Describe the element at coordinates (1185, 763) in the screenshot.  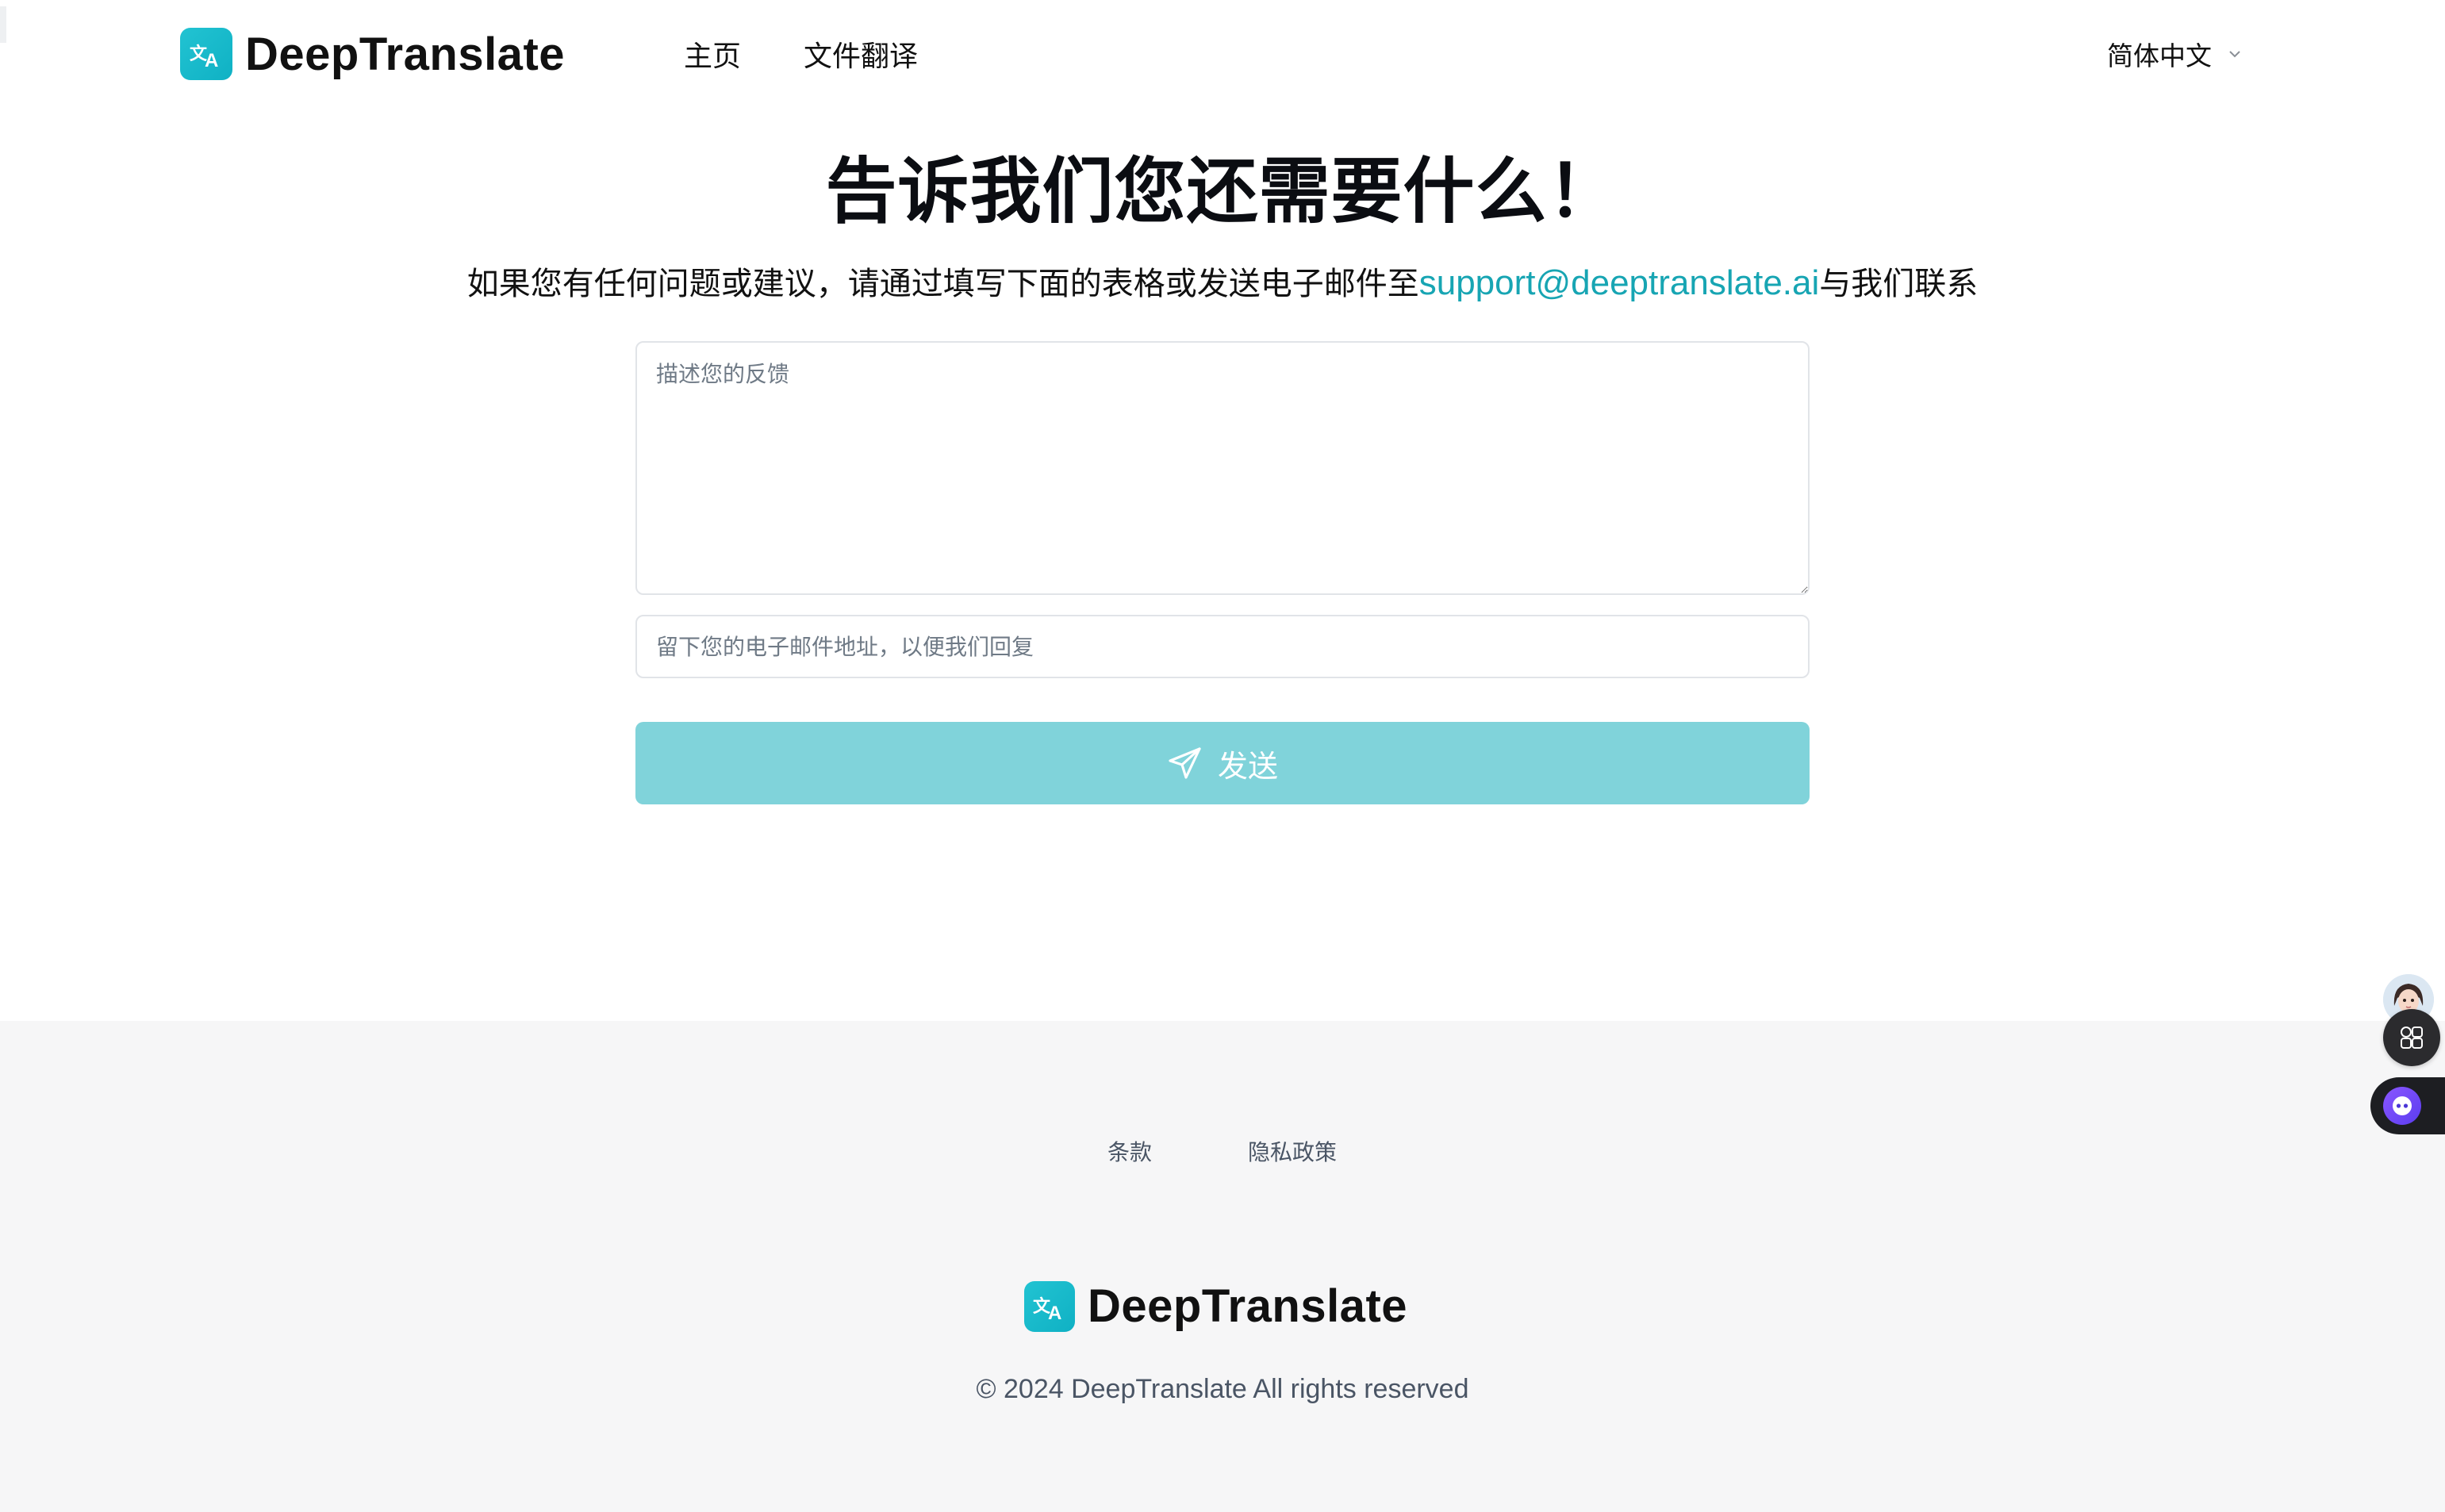
I see `send-icon` at that location.